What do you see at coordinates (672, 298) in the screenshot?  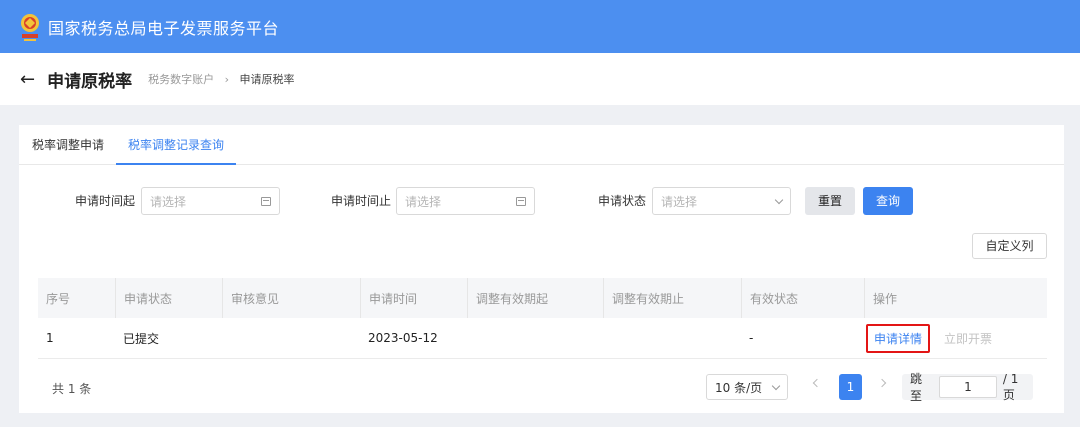 I see `col-header-valid-to: 调整有效期止` at bounding box center [672, 298].